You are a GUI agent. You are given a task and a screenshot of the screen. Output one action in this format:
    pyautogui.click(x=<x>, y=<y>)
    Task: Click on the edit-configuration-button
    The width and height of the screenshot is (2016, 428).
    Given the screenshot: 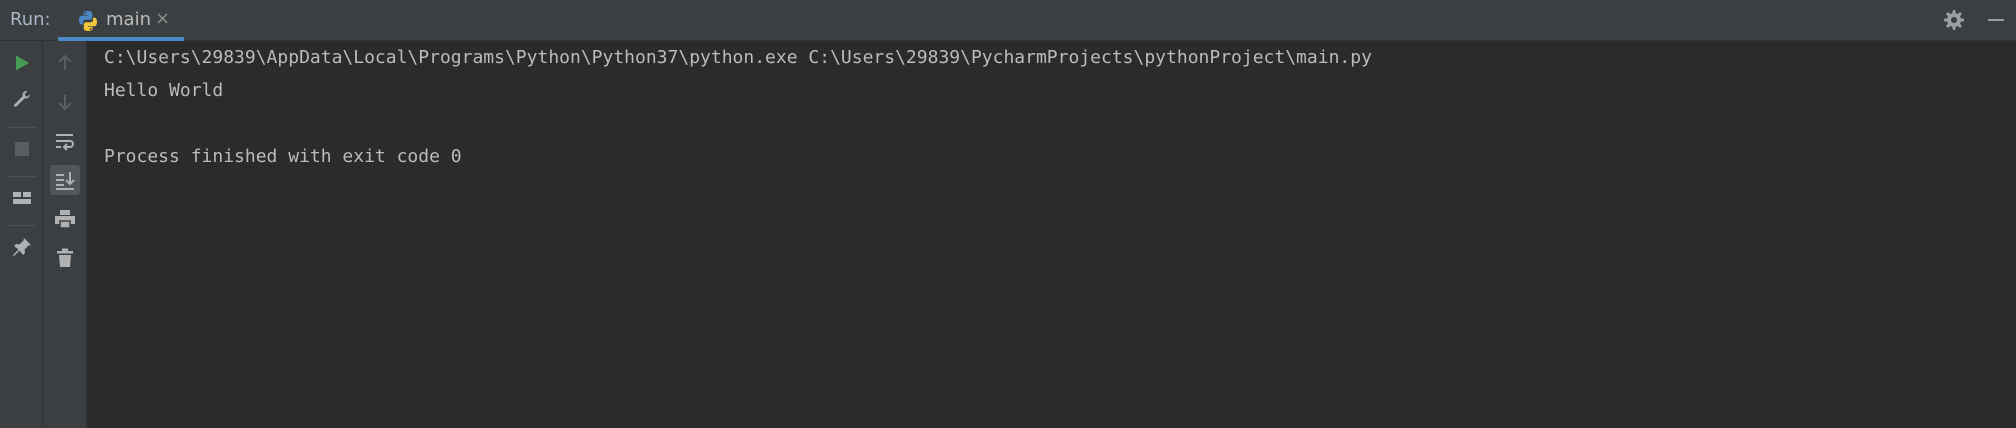 What is the action you would take?
    pyautogui.click(x=22, y=99)
    